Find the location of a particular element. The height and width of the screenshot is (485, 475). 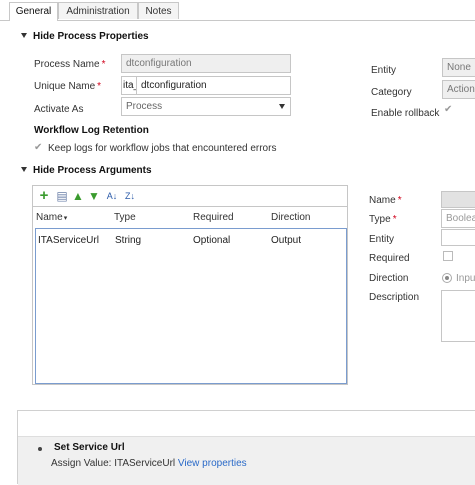

arguments-toolbar: + ▤ ▲ ▼ A↓ Z↓ is located at coordinates (190, 196).